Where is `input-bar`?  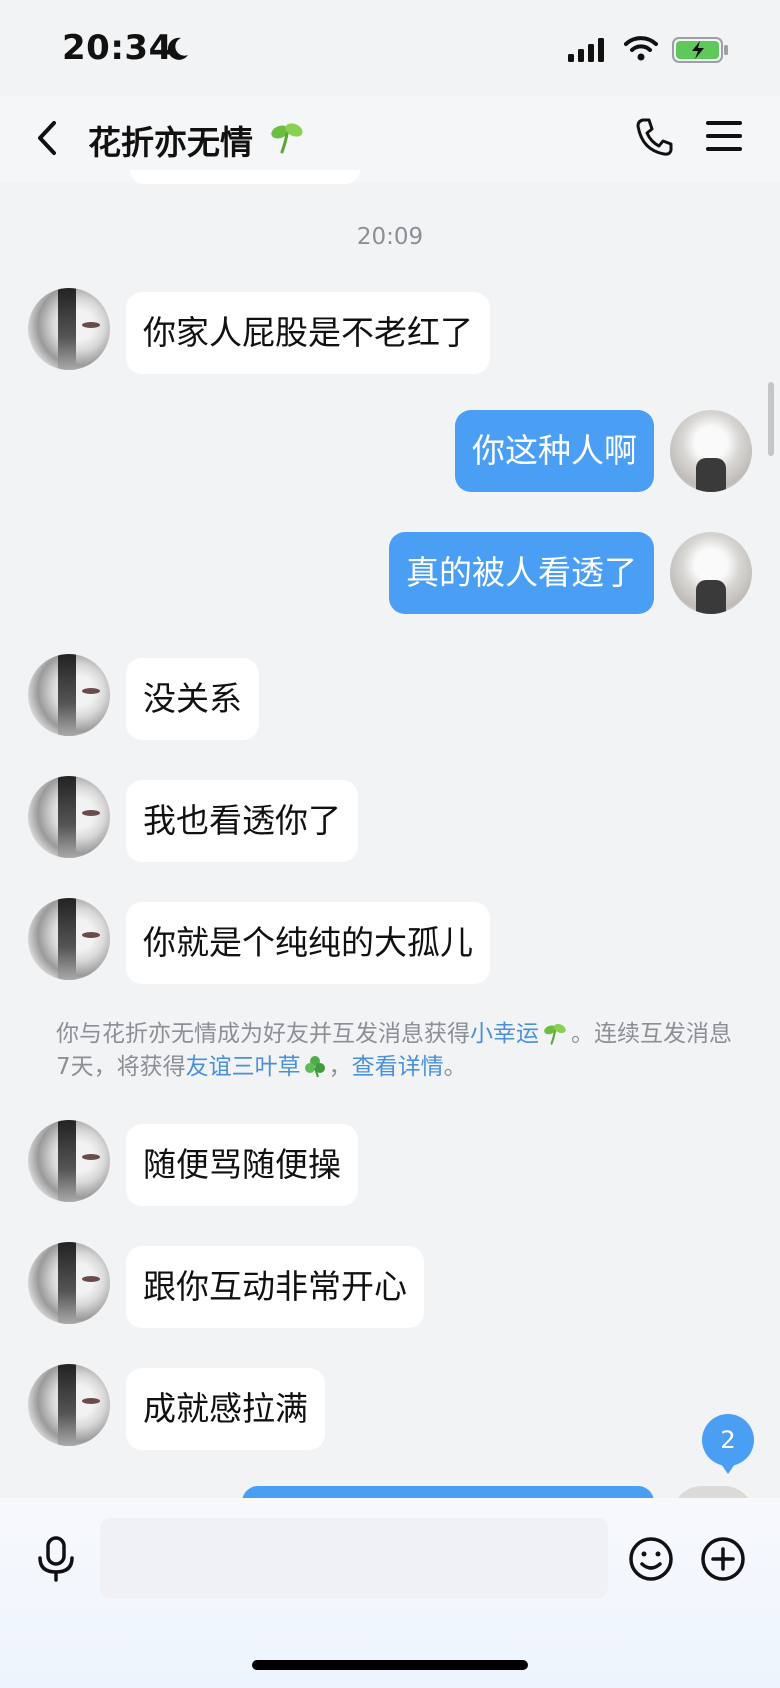
input-bar is located at coordinates (390, 1593).